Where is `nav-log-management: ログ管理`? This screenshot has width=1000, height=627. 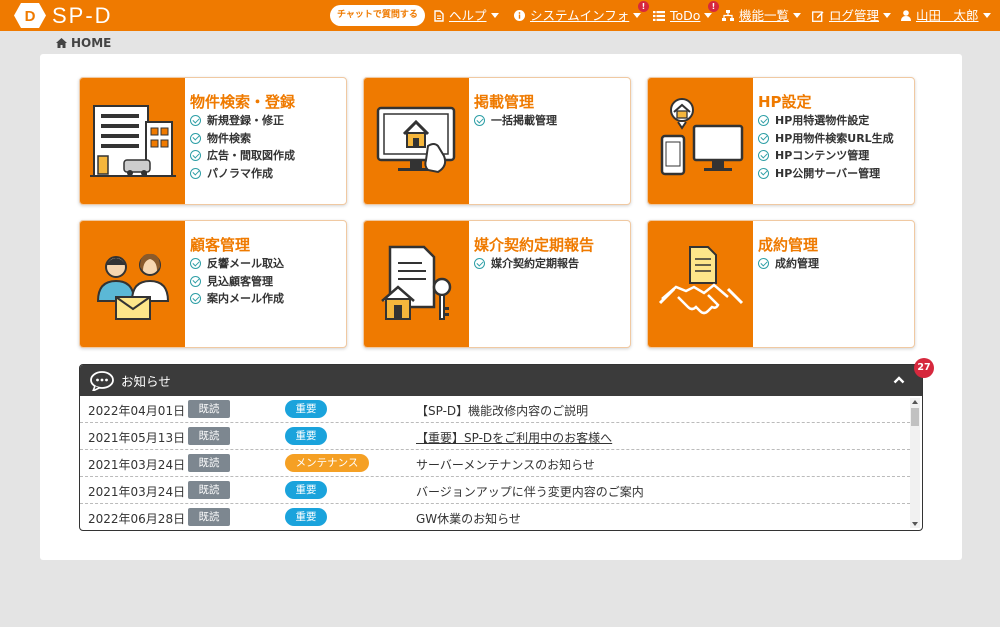
nav-log-management: ログ管理 is located at coordinates (852, 15).